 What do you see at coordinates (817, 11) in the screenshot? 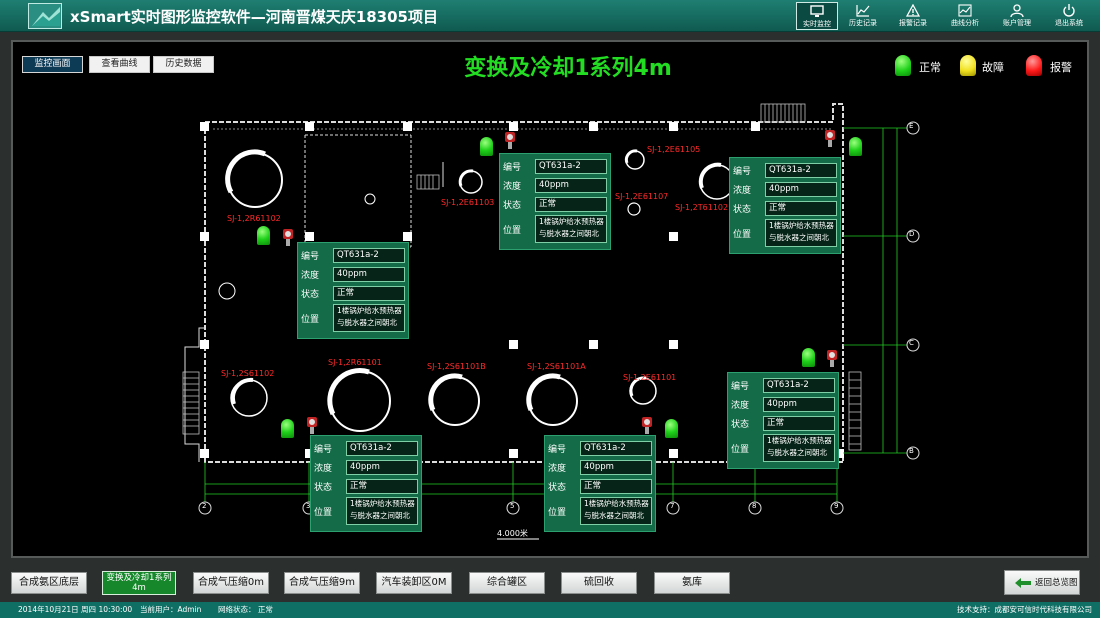
I see `monitor-icon` at bounding box center [817, 11].